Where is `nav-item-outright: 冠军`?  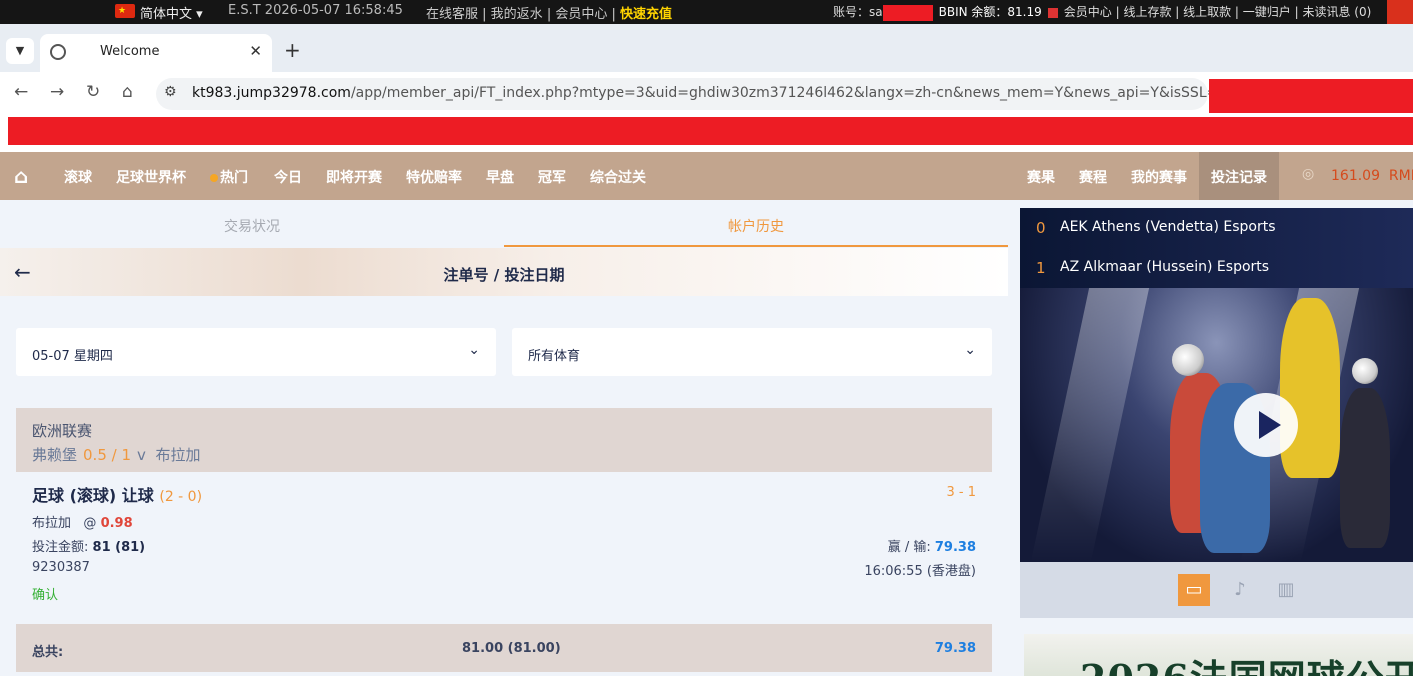 nav-item-outright: 冠军 is located at coordinates (552, 177).